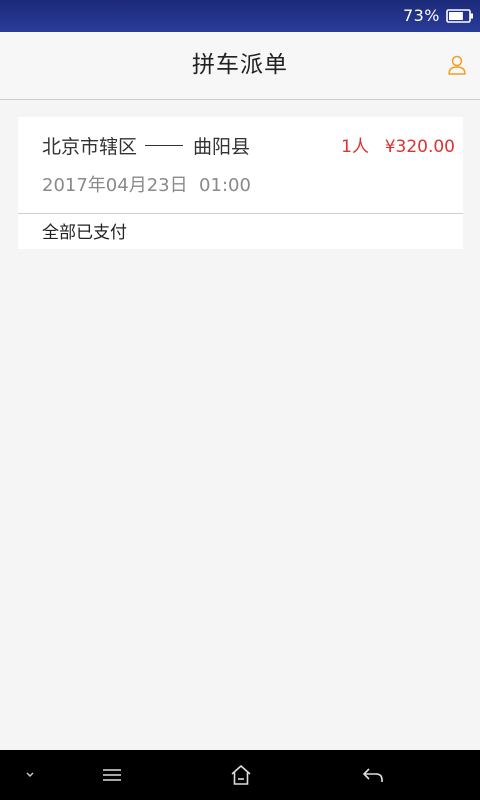 Image resolution: width=480 pixels, height=800 pixels. I want to click on route: 北京市辖区 曲阳县, so click(146, 147).